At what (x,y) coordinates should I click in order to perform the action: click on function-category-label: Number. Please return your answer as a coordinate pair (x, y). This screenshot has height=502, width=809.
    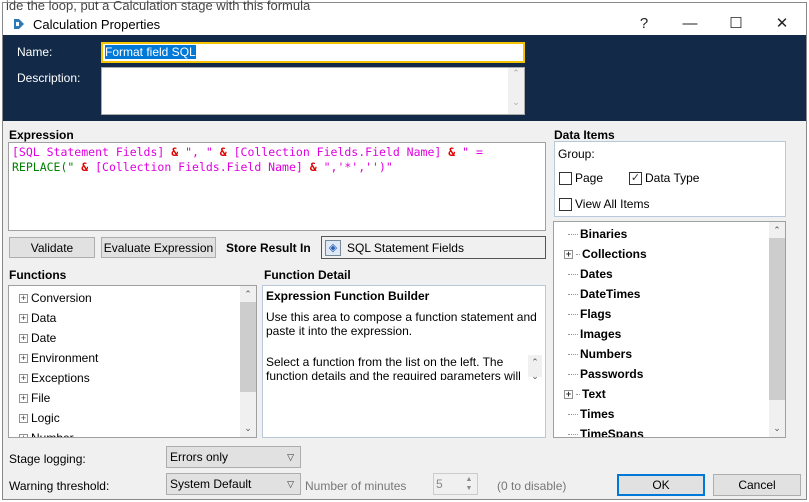
    Looking at the image, I should click on (52, 434).